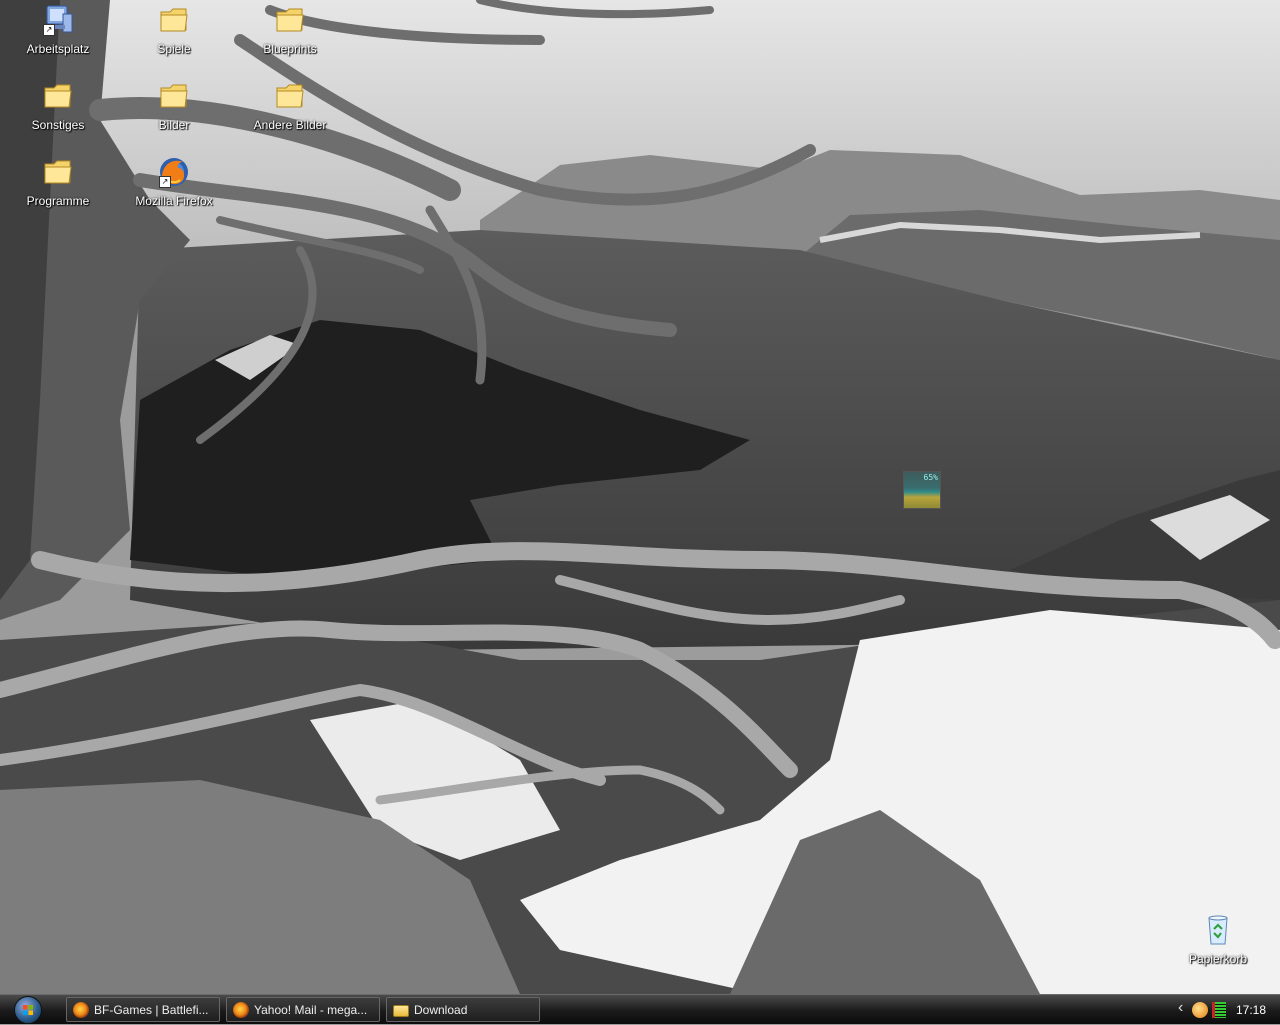 This screenshot has height=1025, width=1280. What do you see at coordinates (1180, 1008) in the screenshot?
I see `tray-expand-button: ‹` at bounding box center [1180, 1008].